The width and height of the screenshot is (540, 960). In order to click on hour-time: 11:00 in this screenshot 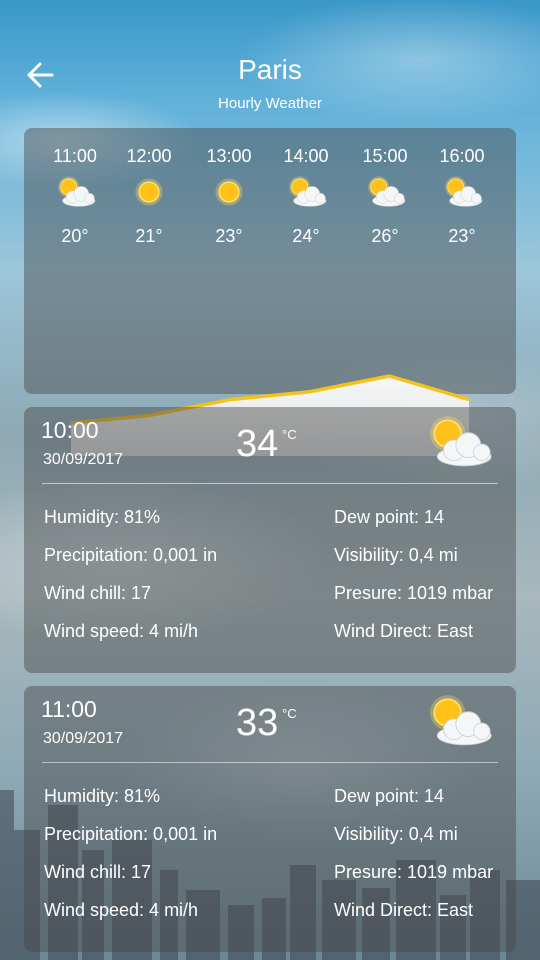, I will do `click(75, 156)`.